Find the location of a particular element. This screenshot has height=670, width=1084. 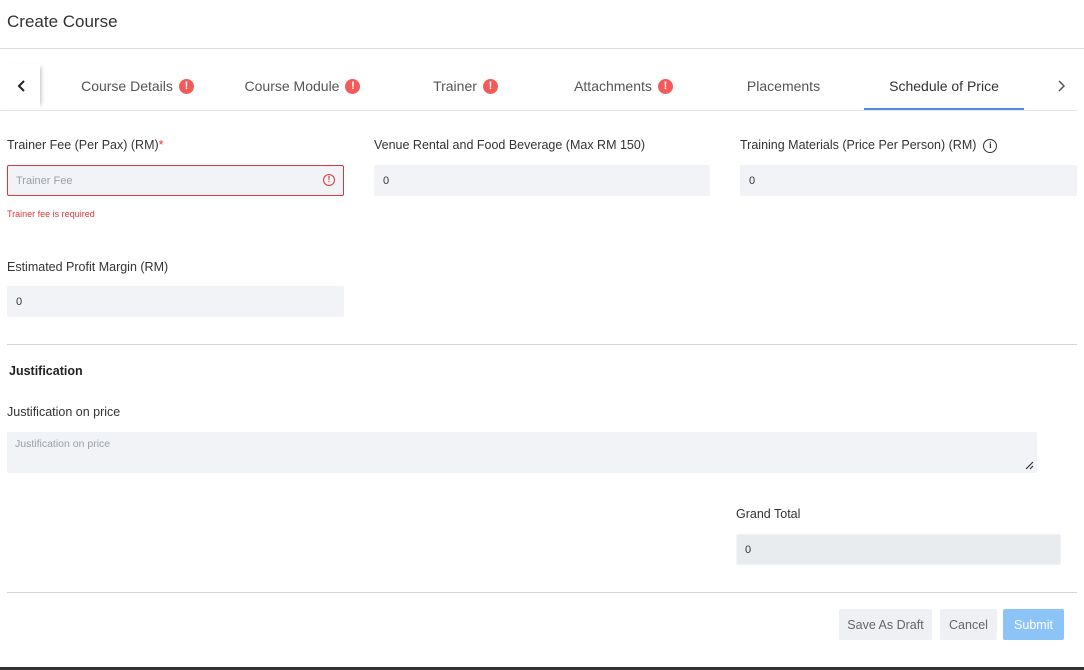

title-divider is located at coordinates (542, 48).